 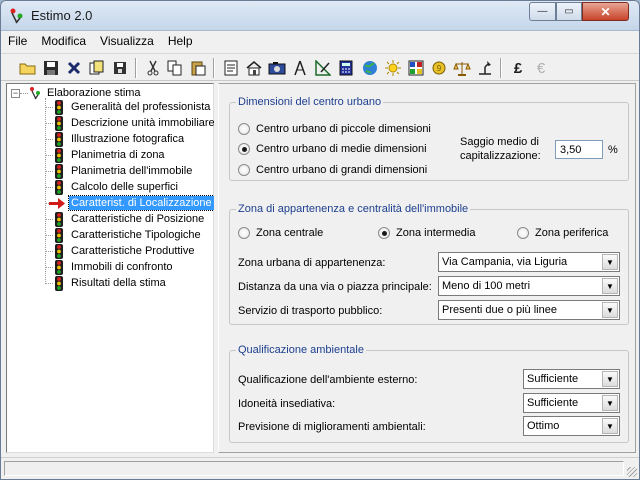 I want to click on app-logo-icon, so click(x=16, y=16).